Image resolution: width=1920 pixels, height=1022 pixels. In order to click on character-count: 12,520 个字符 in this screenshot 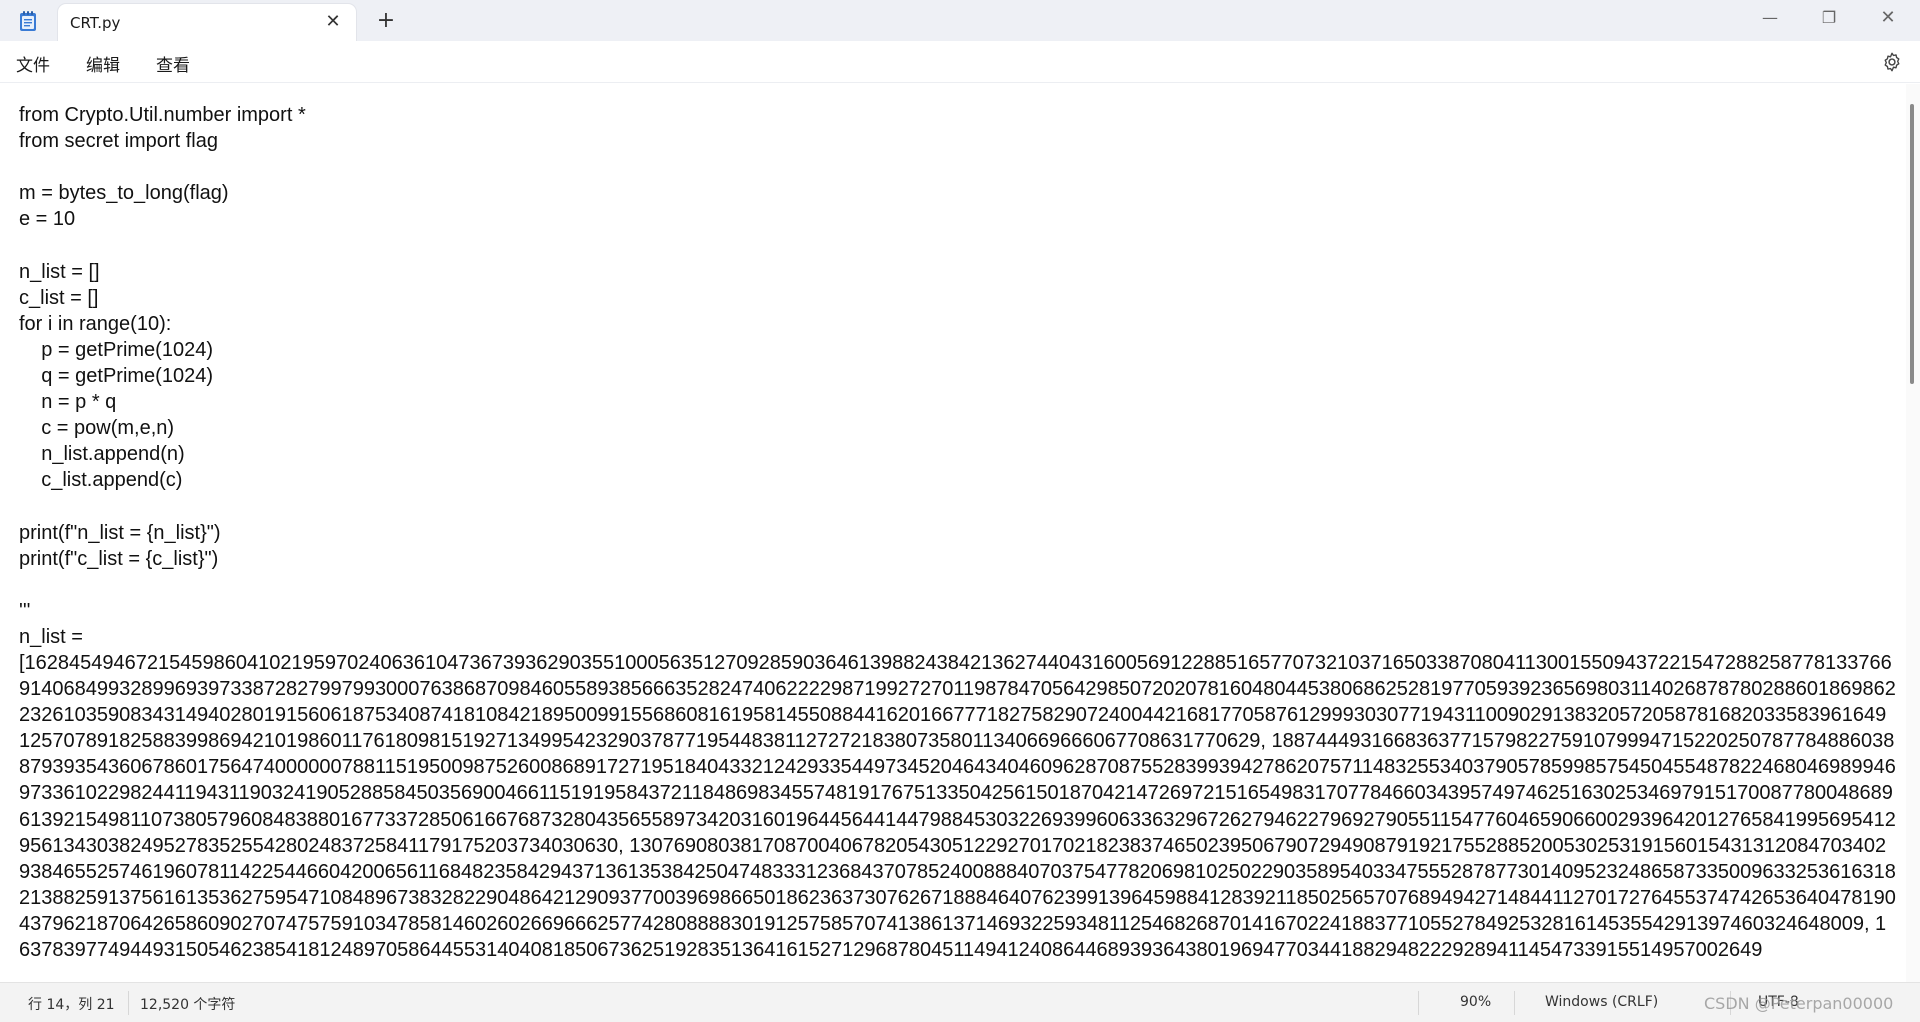, I will do `click(188, 1005)`.